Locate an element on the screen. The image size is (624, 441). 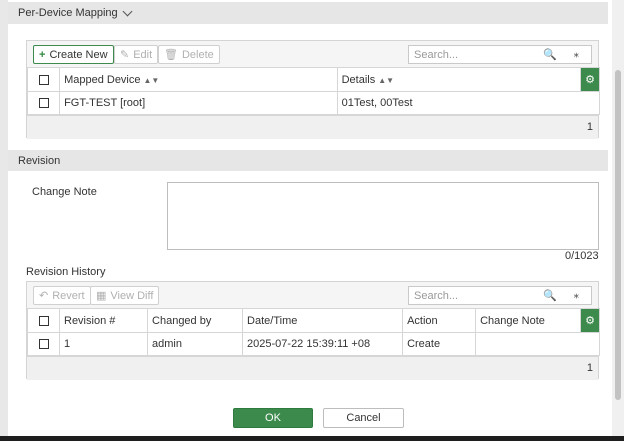
scrollbar is located at coordinates (618, 218).